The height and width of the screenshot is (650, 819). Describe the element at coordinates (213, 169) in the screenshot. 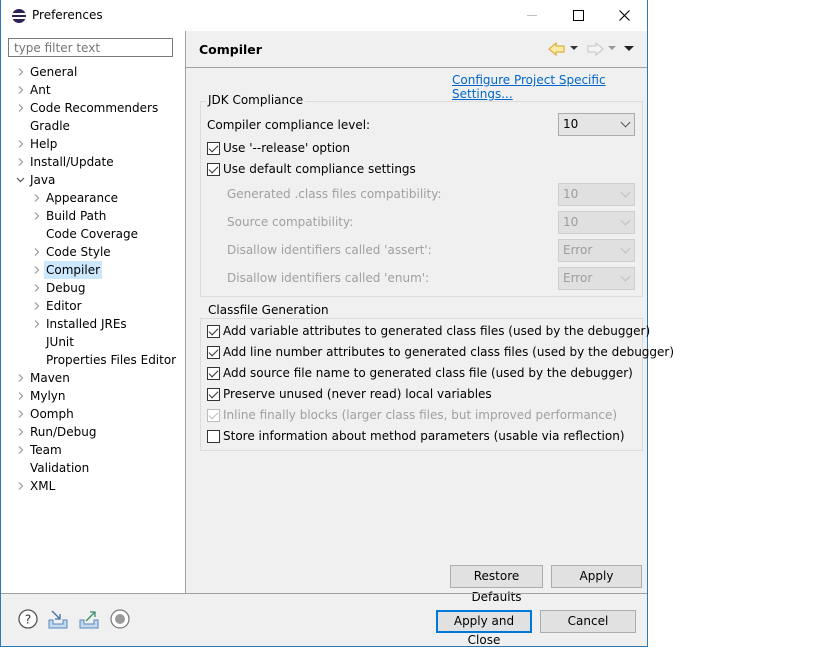

I see `default-compliance-checkbox` at that location.